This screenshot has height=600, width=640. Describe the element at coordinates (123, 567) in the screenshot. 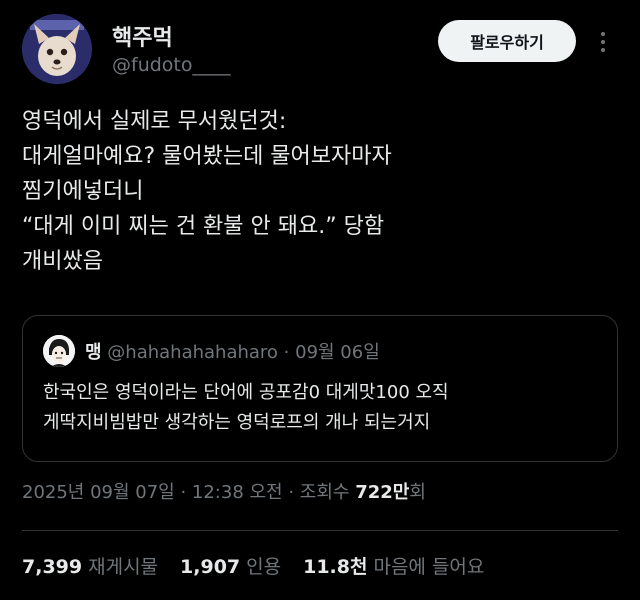

I see `reposts-label: 재게시물` at that location.